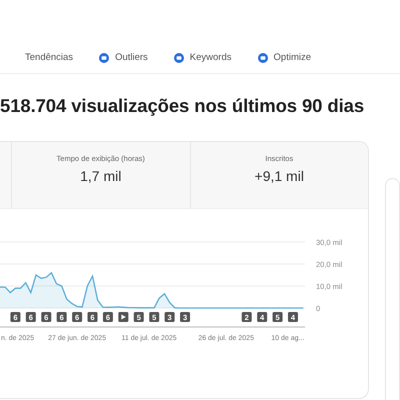 The image size is (400, 400). I want to click on event-marker, so click(123, 317).